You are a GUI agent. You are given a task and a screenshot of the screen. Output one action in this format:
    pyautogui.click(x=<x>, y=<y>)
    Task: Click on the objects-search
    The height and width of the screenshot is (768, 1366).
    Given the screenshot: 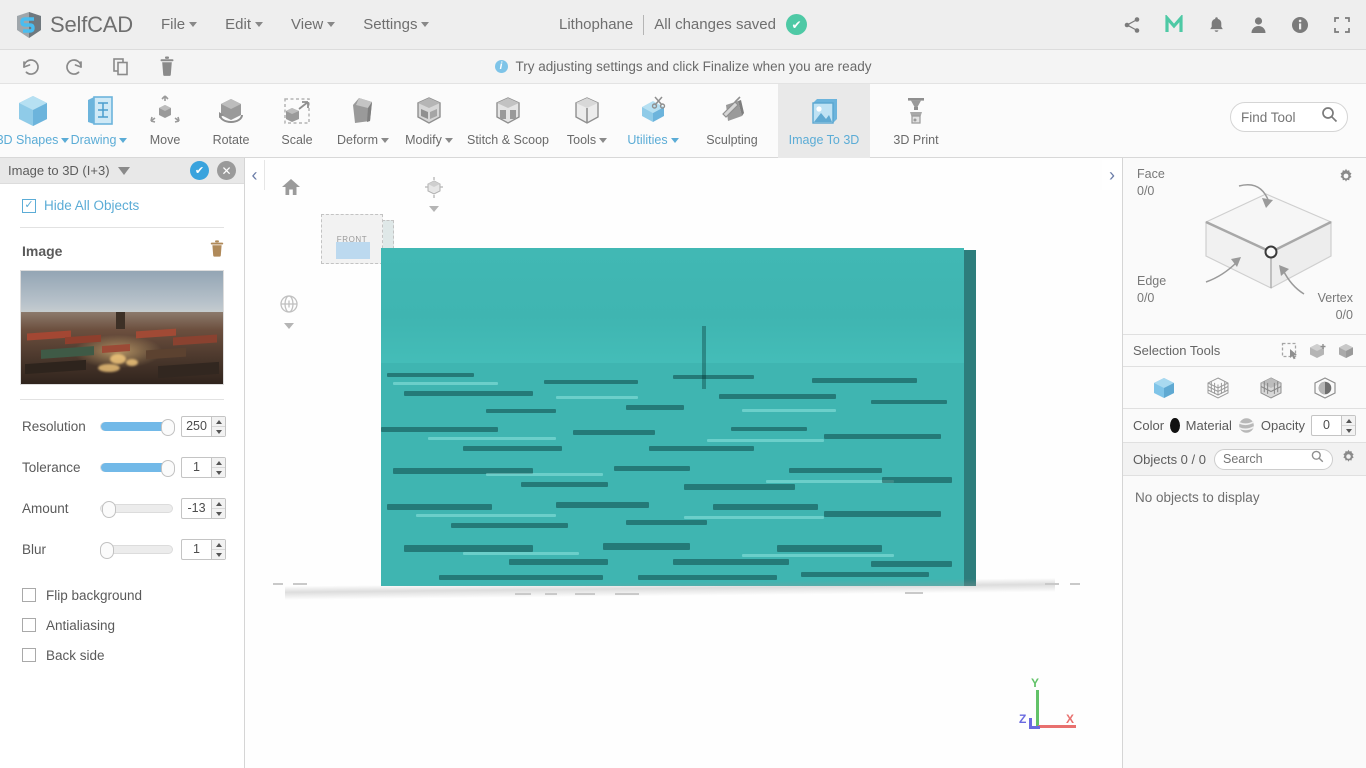 What is the action you would take?
    pyautogui.click(x=1273, y=459)
    